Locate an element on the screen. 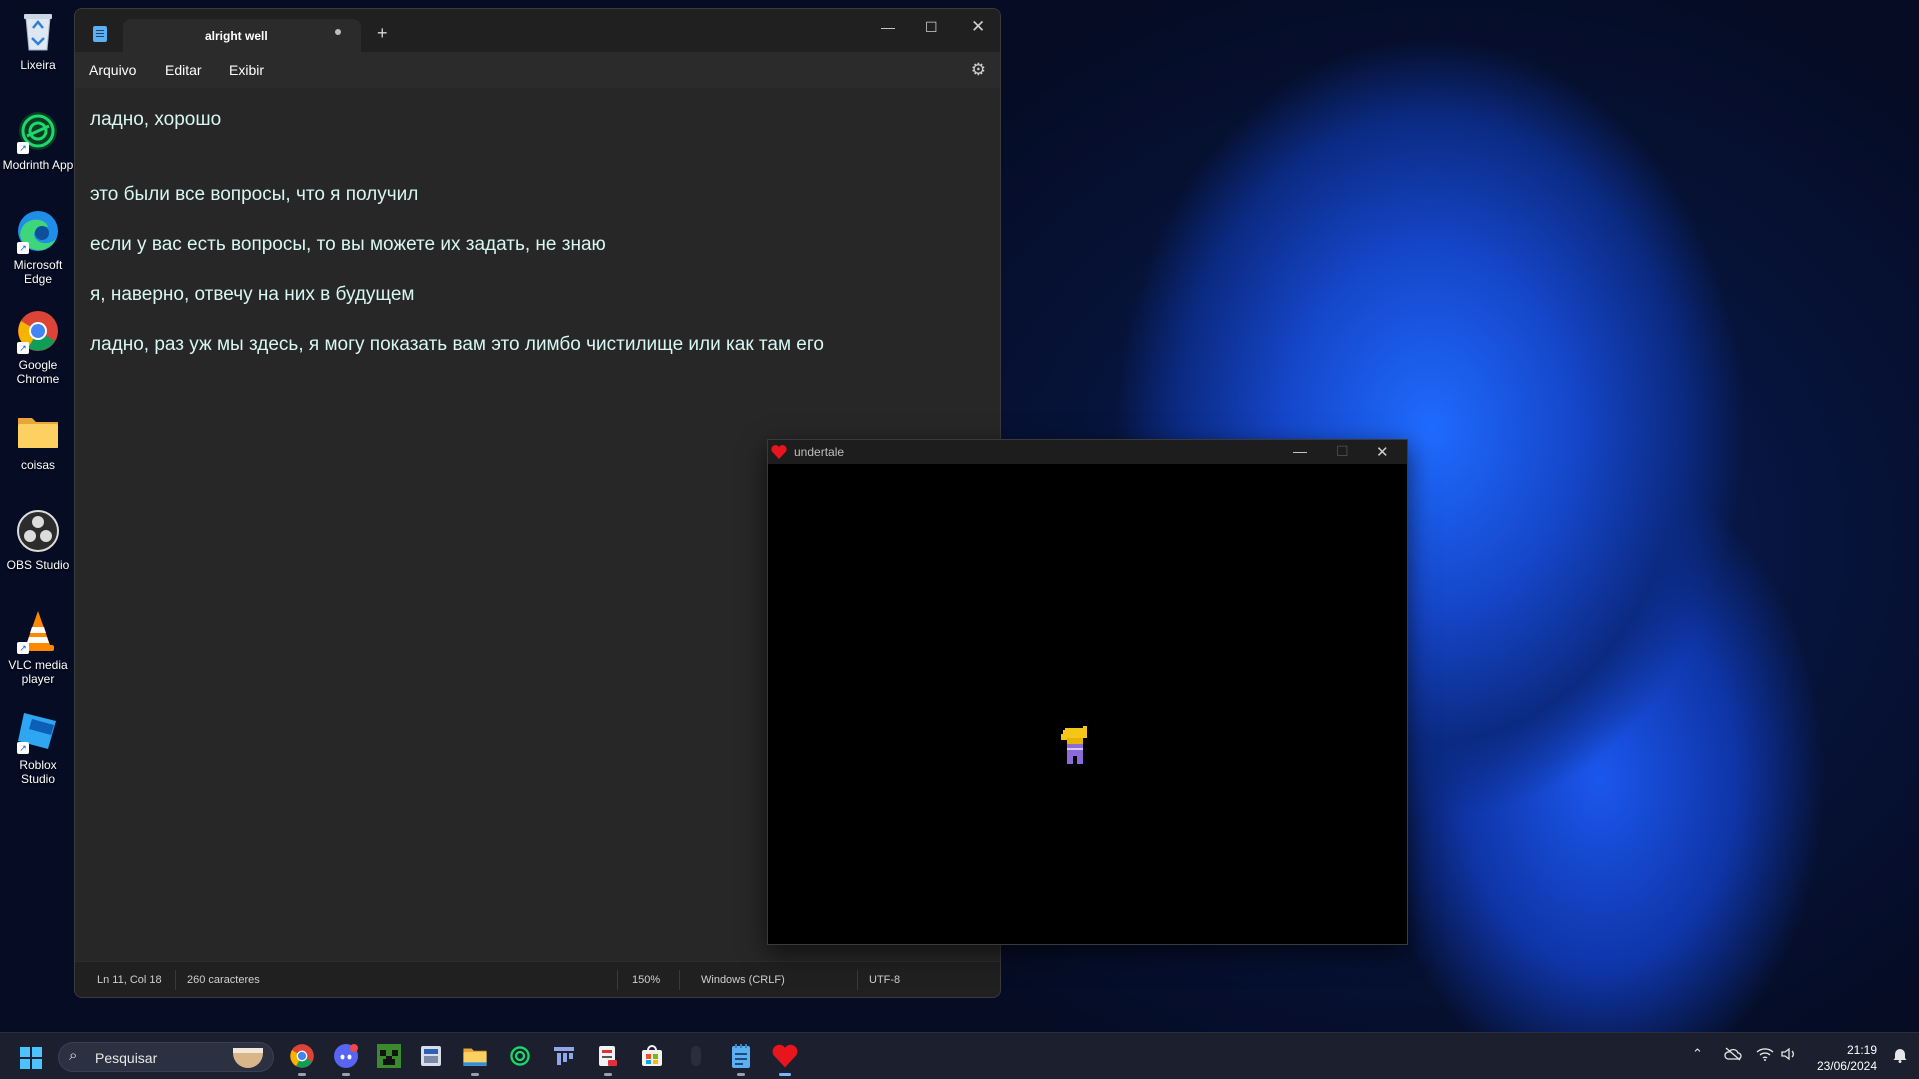 The image size is (1919, 1079). search-placeholder: Pesquisar is located at coordinates (126, 1058).